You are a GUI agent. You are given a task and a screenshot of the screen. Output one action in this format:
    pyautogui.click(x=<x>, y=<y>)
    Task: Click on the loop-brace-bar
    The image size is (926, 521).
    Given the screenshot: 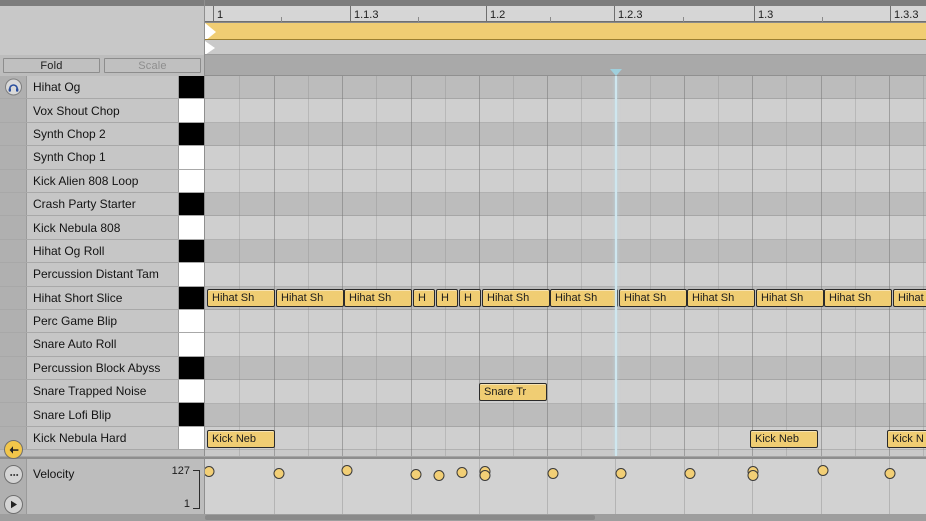 What is the action you would take?
    pyautogui.click(x=565, y=31)
    